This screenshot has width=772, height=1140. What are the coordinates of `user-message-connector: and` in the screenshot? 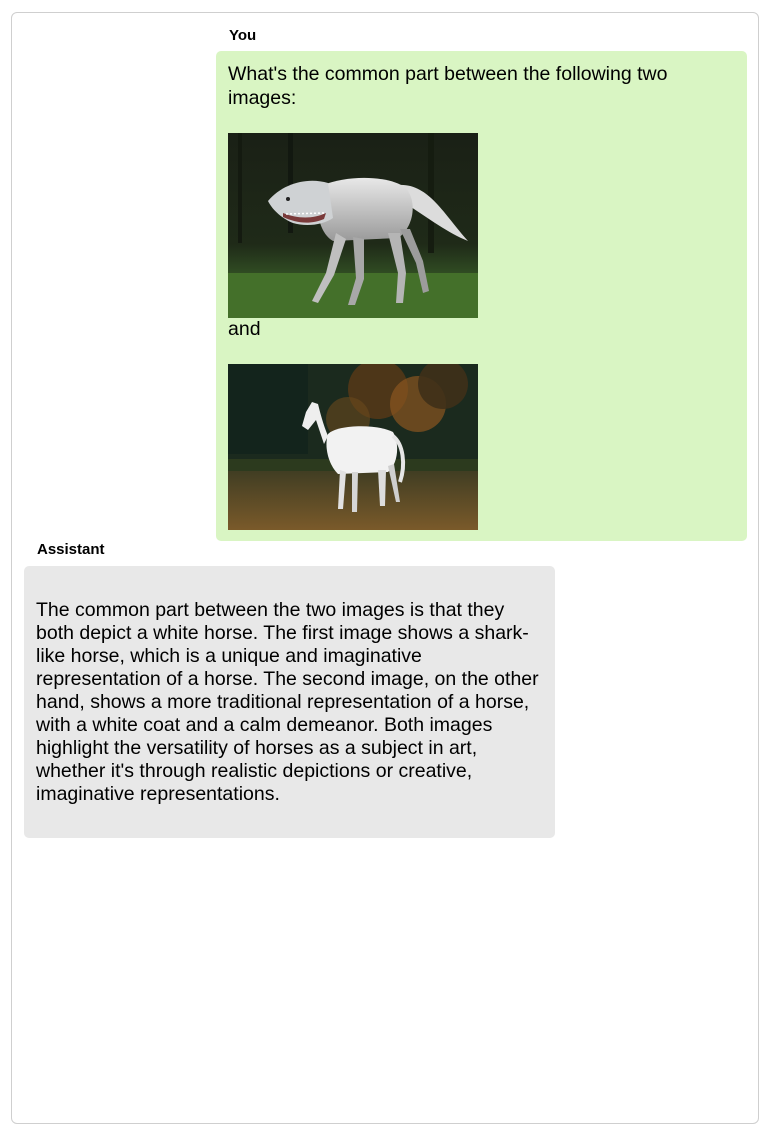 It's located at (244, 329).